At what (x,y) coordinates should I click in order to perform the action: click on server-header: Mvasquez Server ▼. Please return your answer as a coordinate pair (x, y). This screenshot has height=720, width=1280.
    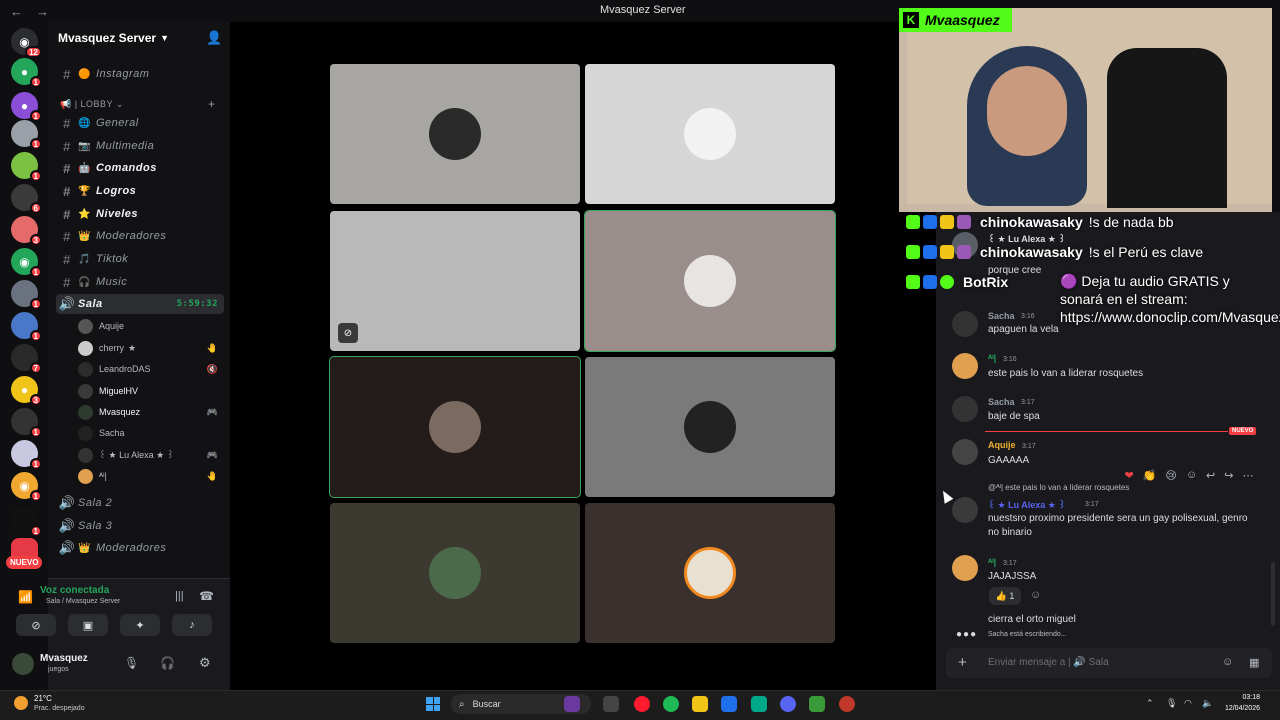
    Looking at the image, I should click on (139, 38).